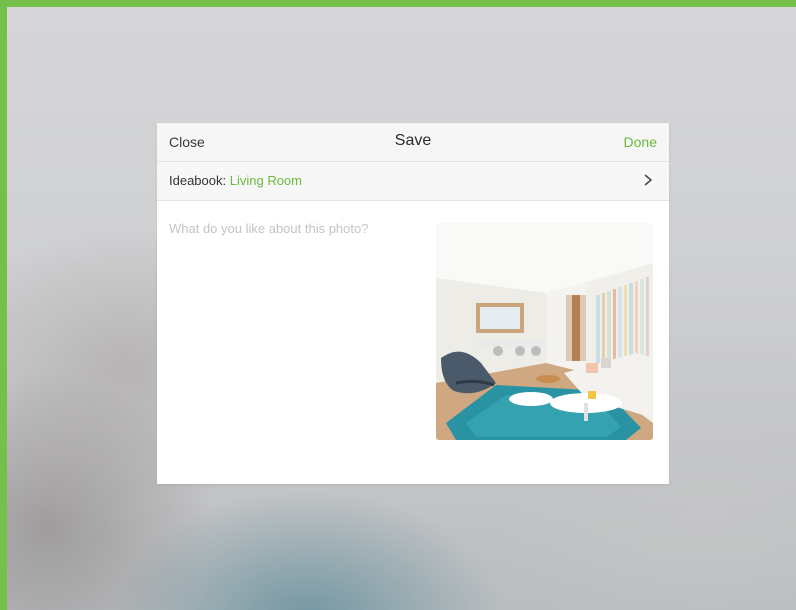 The height and width of the screenshot is (610, 796). I want to click on ideabook-label-text: Ideabook:, so click(198, 180).